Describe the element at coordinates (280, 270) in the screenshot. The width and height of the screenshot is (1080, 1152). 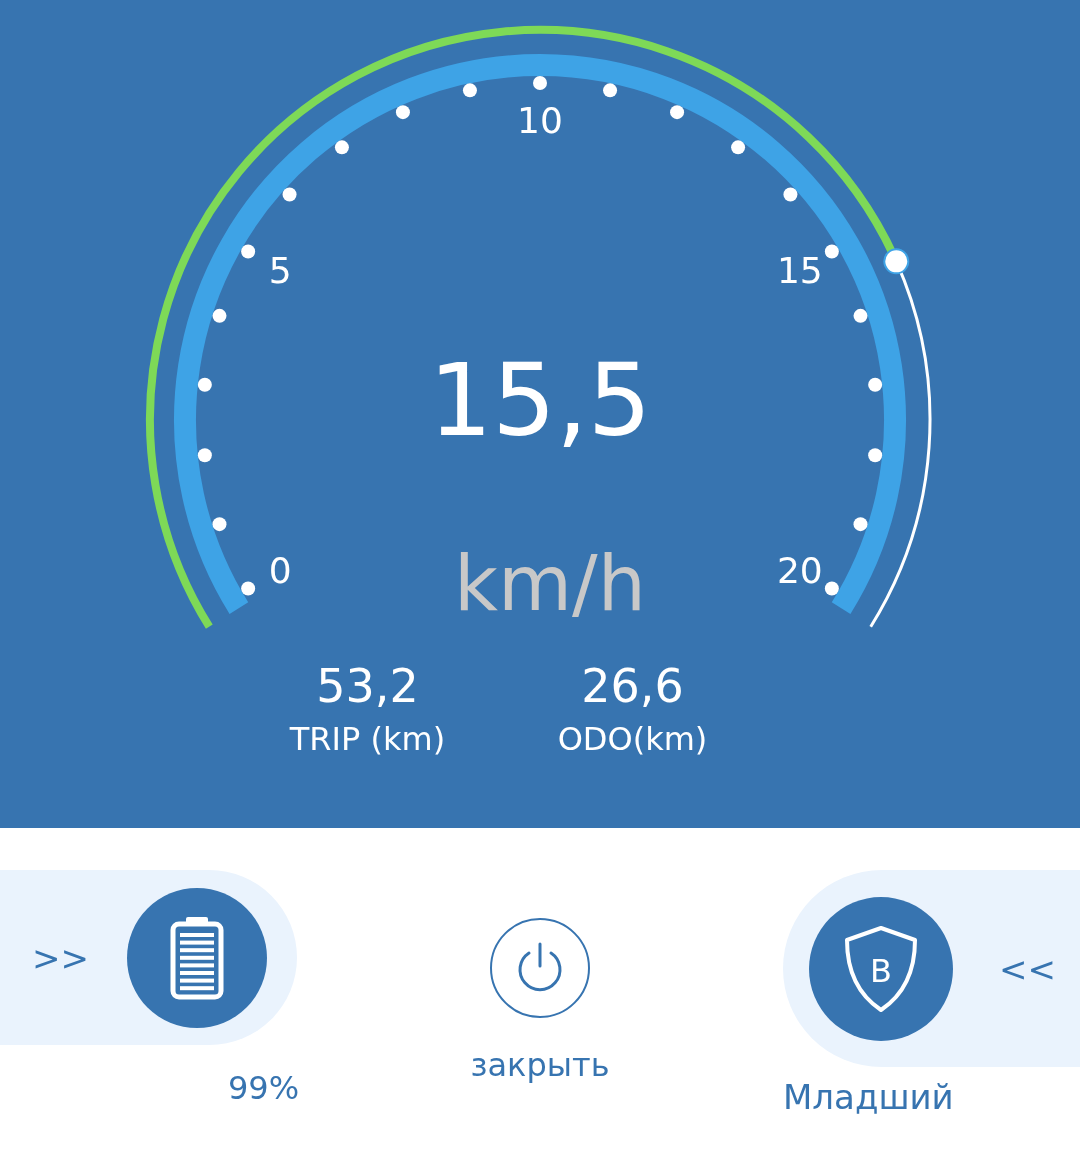
I see `tick-label: 5` at that location.